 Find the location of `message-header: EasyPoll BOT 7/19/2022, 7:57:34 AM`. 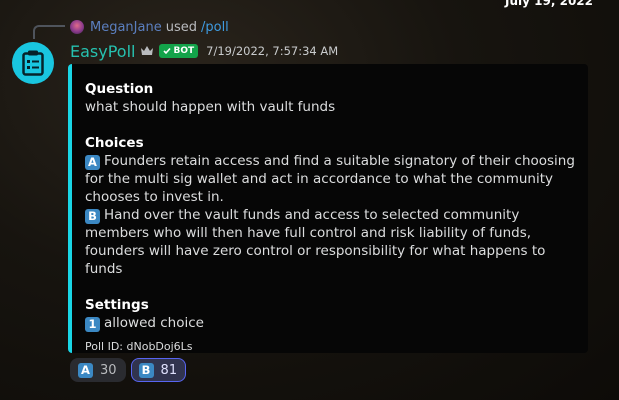

message-header: EasyPoll BOT 7/19/2022, 7:57:34 AM is located at coordinates (204, 51).